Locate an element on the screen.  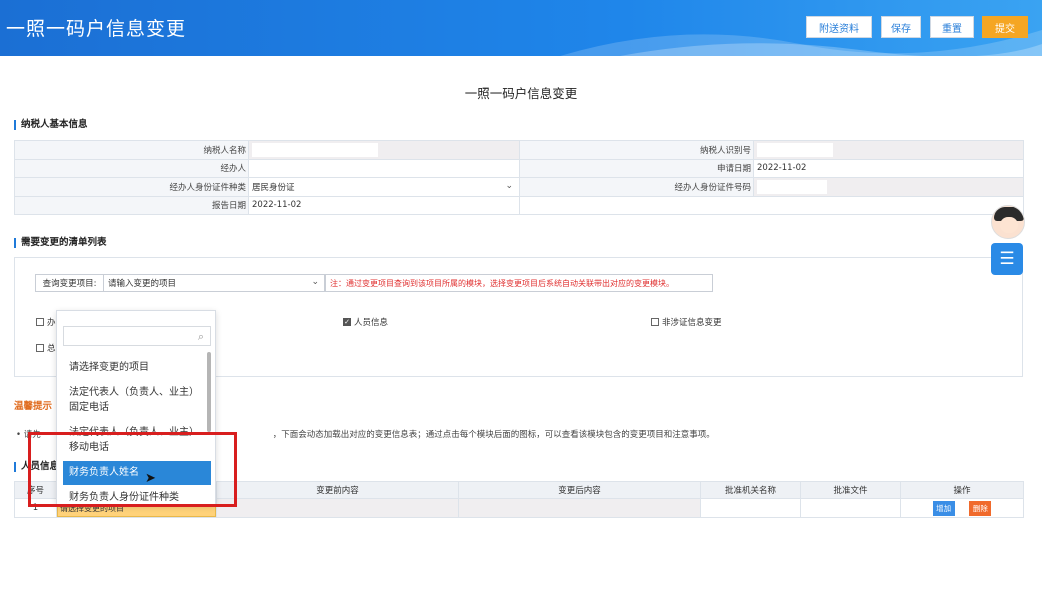
document-icon: ☰ is located at coordinates (1007, 259).